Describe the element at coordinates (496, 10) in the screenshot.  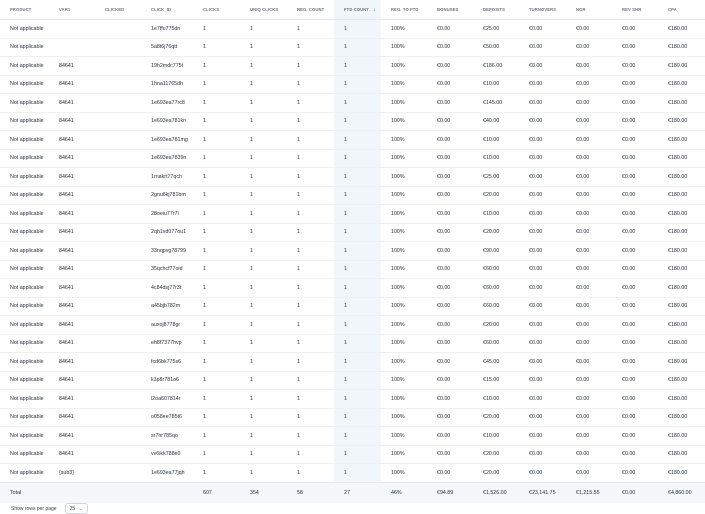
I see `column-header-deposits: DEPOSITS` at that location.